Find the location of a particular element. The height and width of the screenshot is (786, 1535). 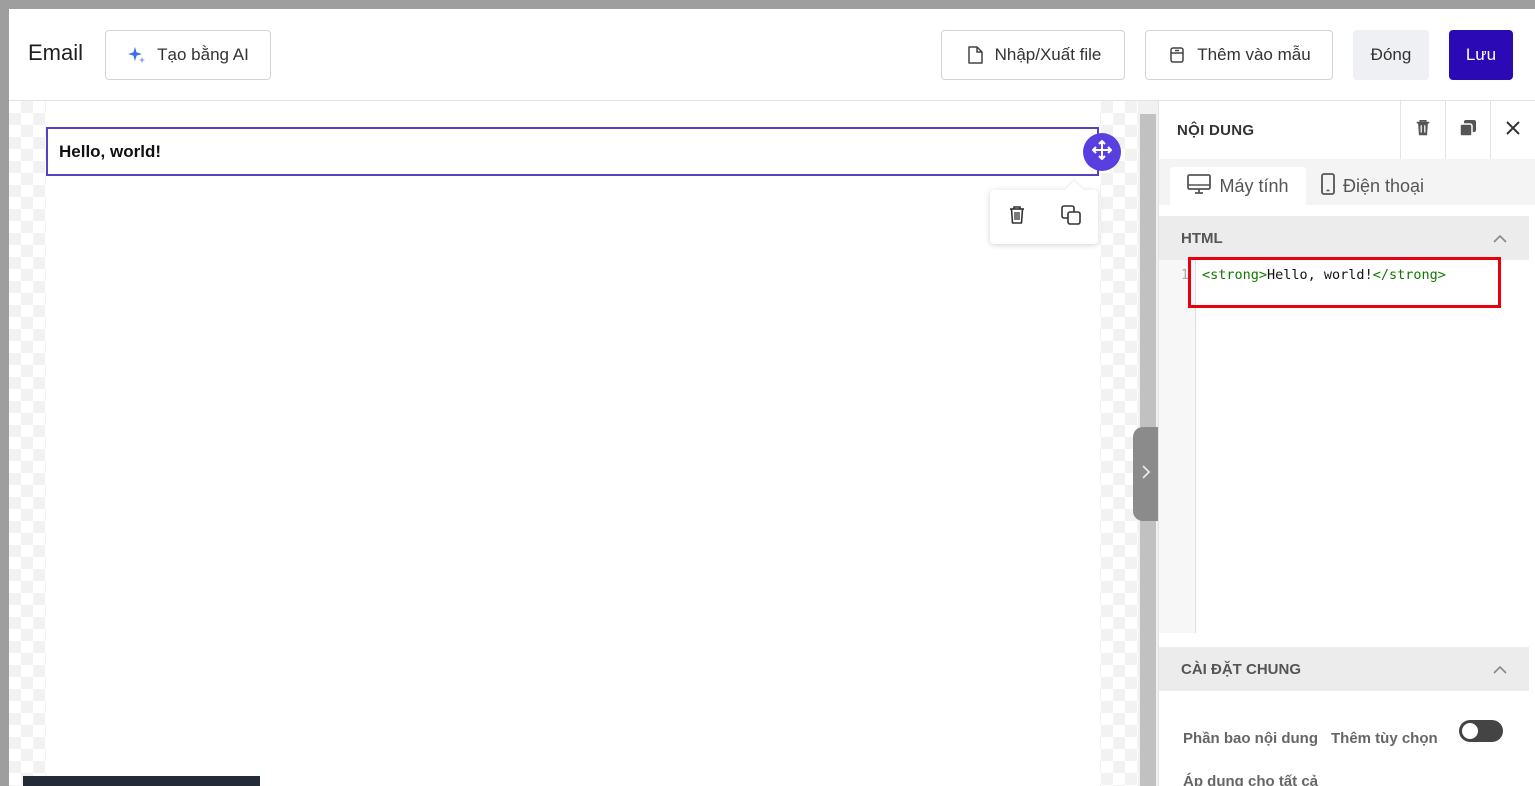

collapse-panel-tab is located at coordinates (1146, 474).